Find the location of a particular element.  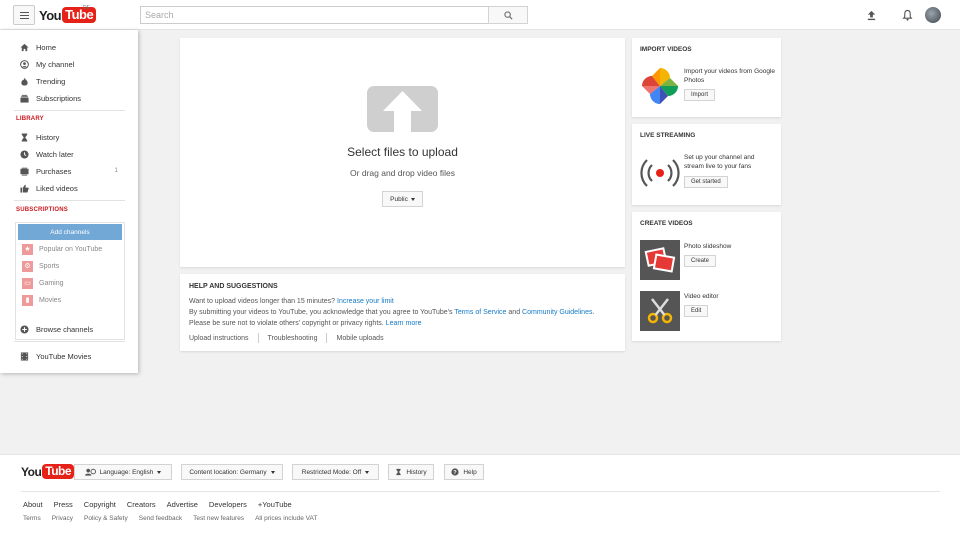

sidebar-item-label: Home is located at coordinates (46, 47).